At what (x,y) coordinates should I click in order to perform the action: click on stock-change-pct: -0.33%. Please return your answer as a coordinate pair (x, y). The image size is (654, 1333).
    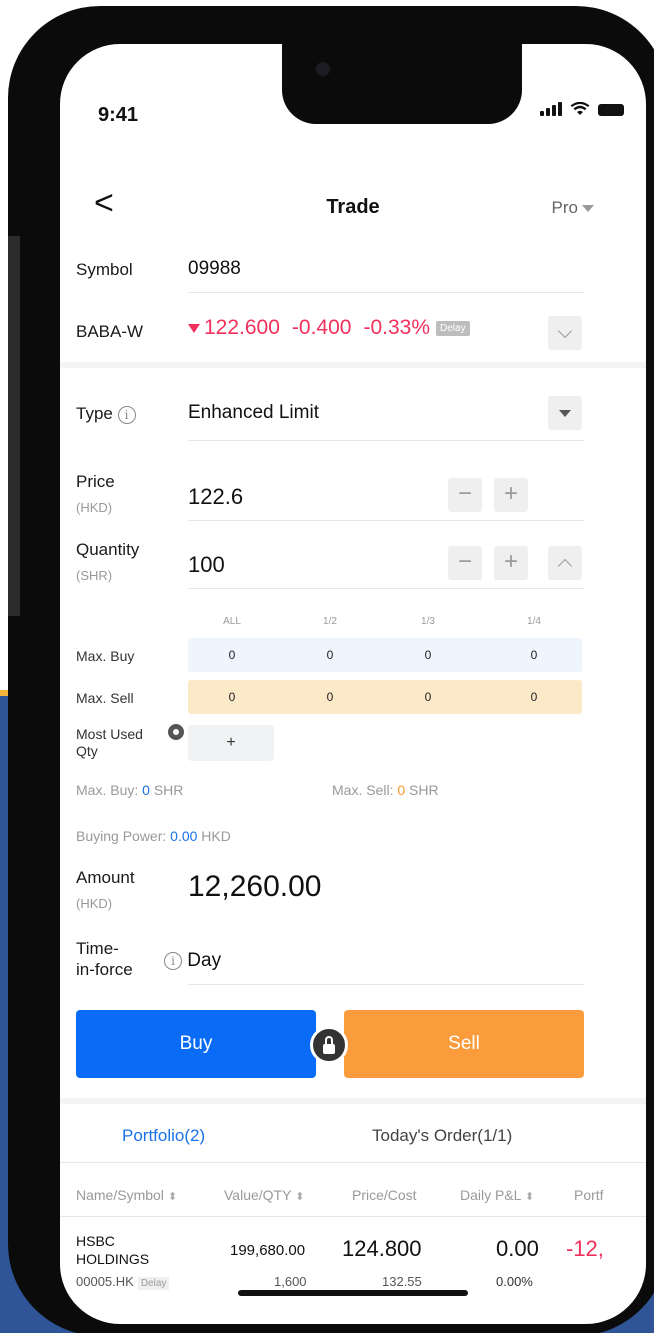
    Looking at the image, I should click on (397, 327).